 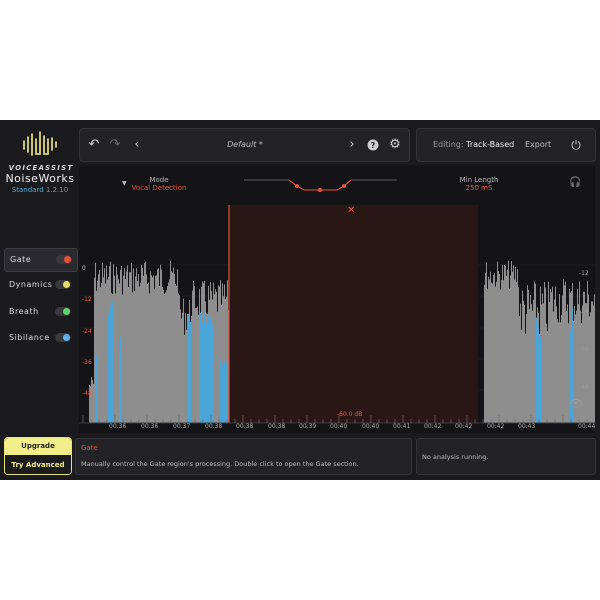 I want to click on headphones-icon: 🎧, so click(x=575, y=182).